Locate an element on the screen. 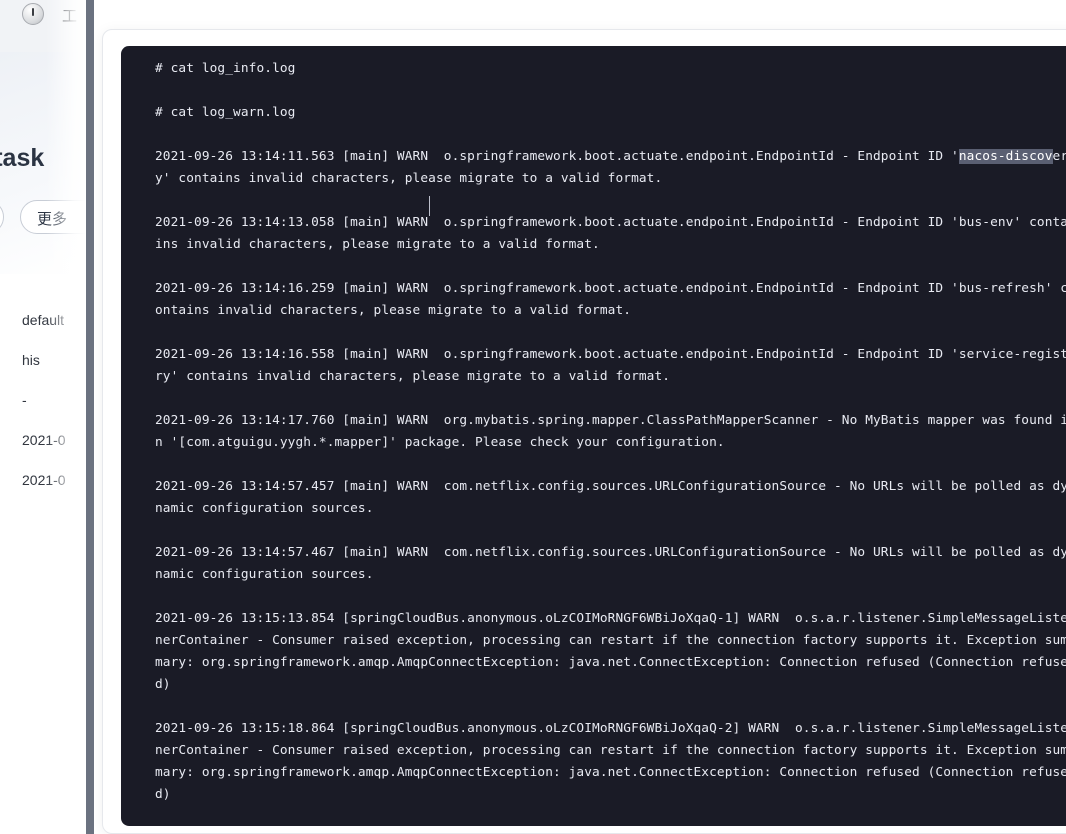 This screenshot has width=1066, height=834. background-topbar-label: 工 is located at coordinates (70, 16).